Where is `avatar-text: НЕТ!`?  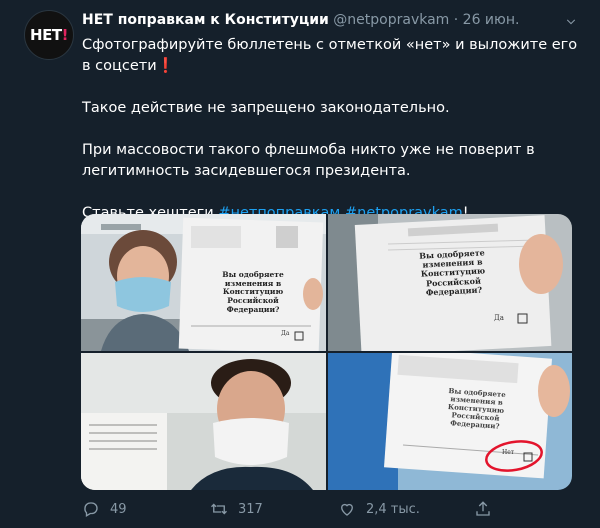 avatar-text: НЕТ! is located at coordinates (49, 35).